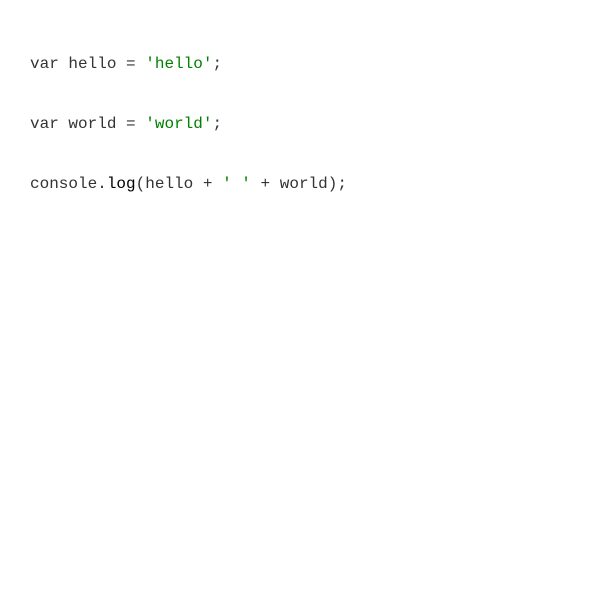 The image size is (600, 600). Describe the element at coordinates (64, 184) in the screenshot. I see `identifier-console: console` at that location.